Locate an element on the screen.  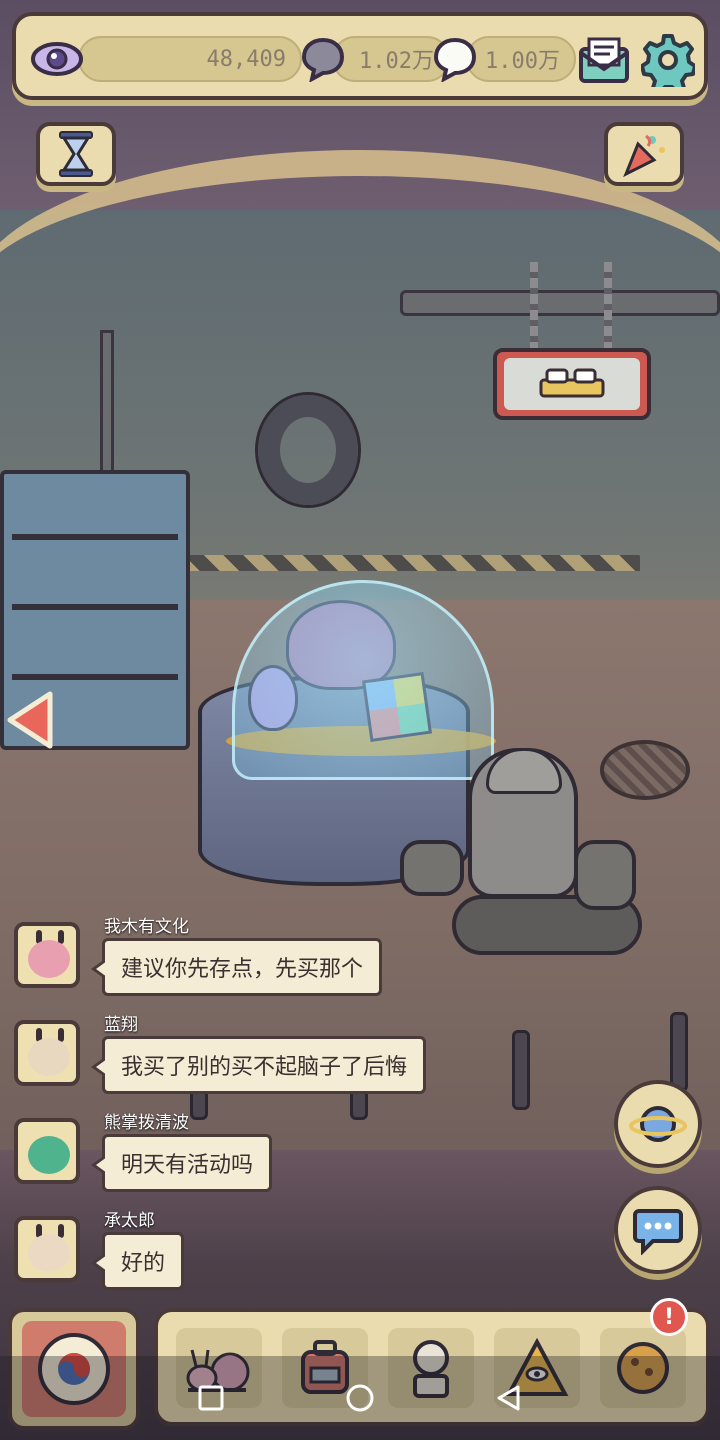
mail-button is located at coordinates (604, 60).